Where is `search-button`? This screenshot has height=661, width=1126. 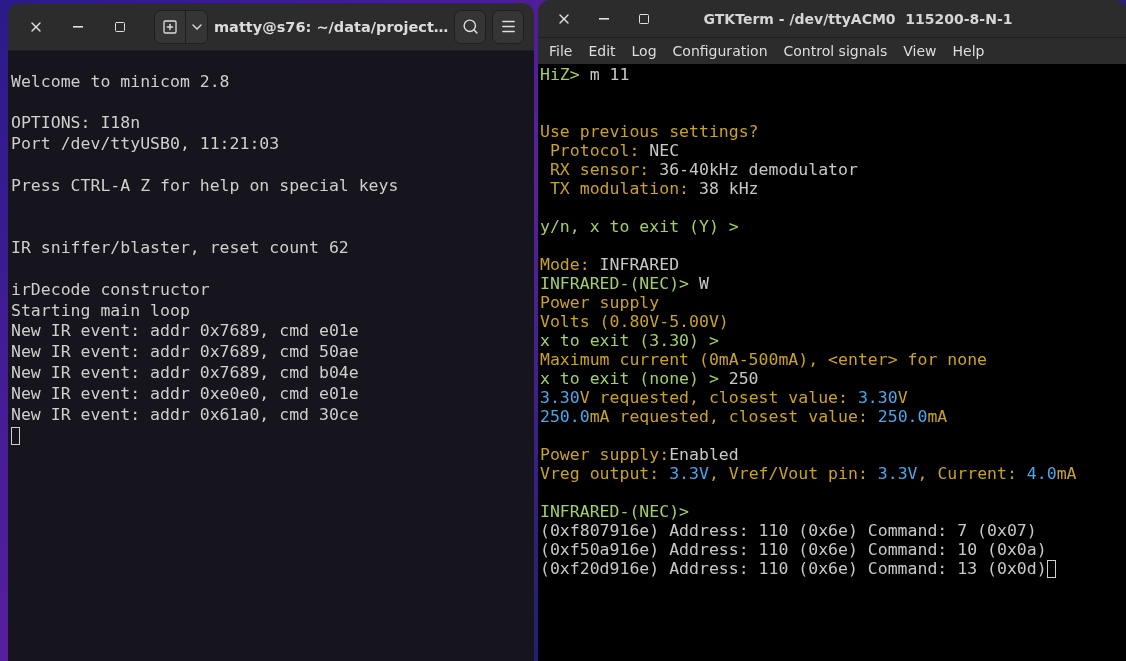
search-button is located at coordinates (470, 26).